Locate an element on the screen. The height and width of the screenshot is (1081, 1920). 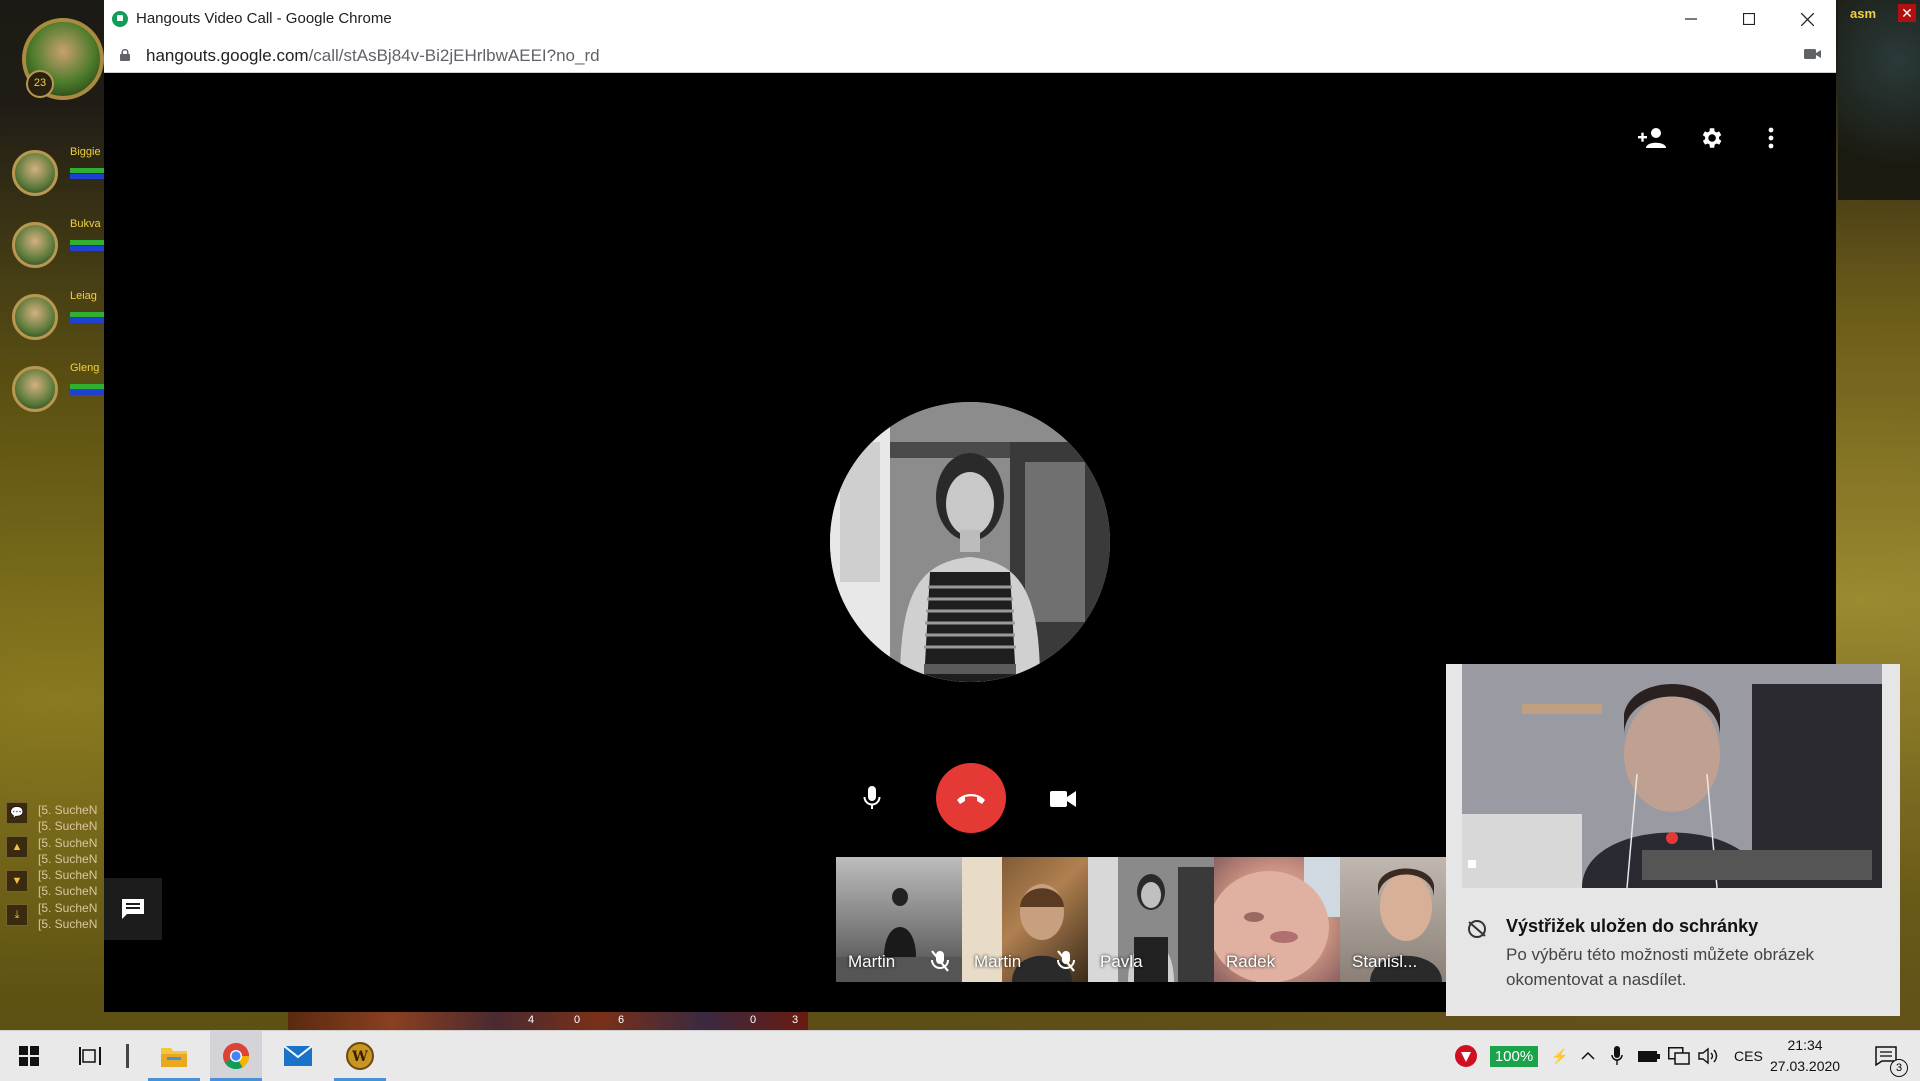
microphone-tray-button is located at coordinates (1617, 1056).